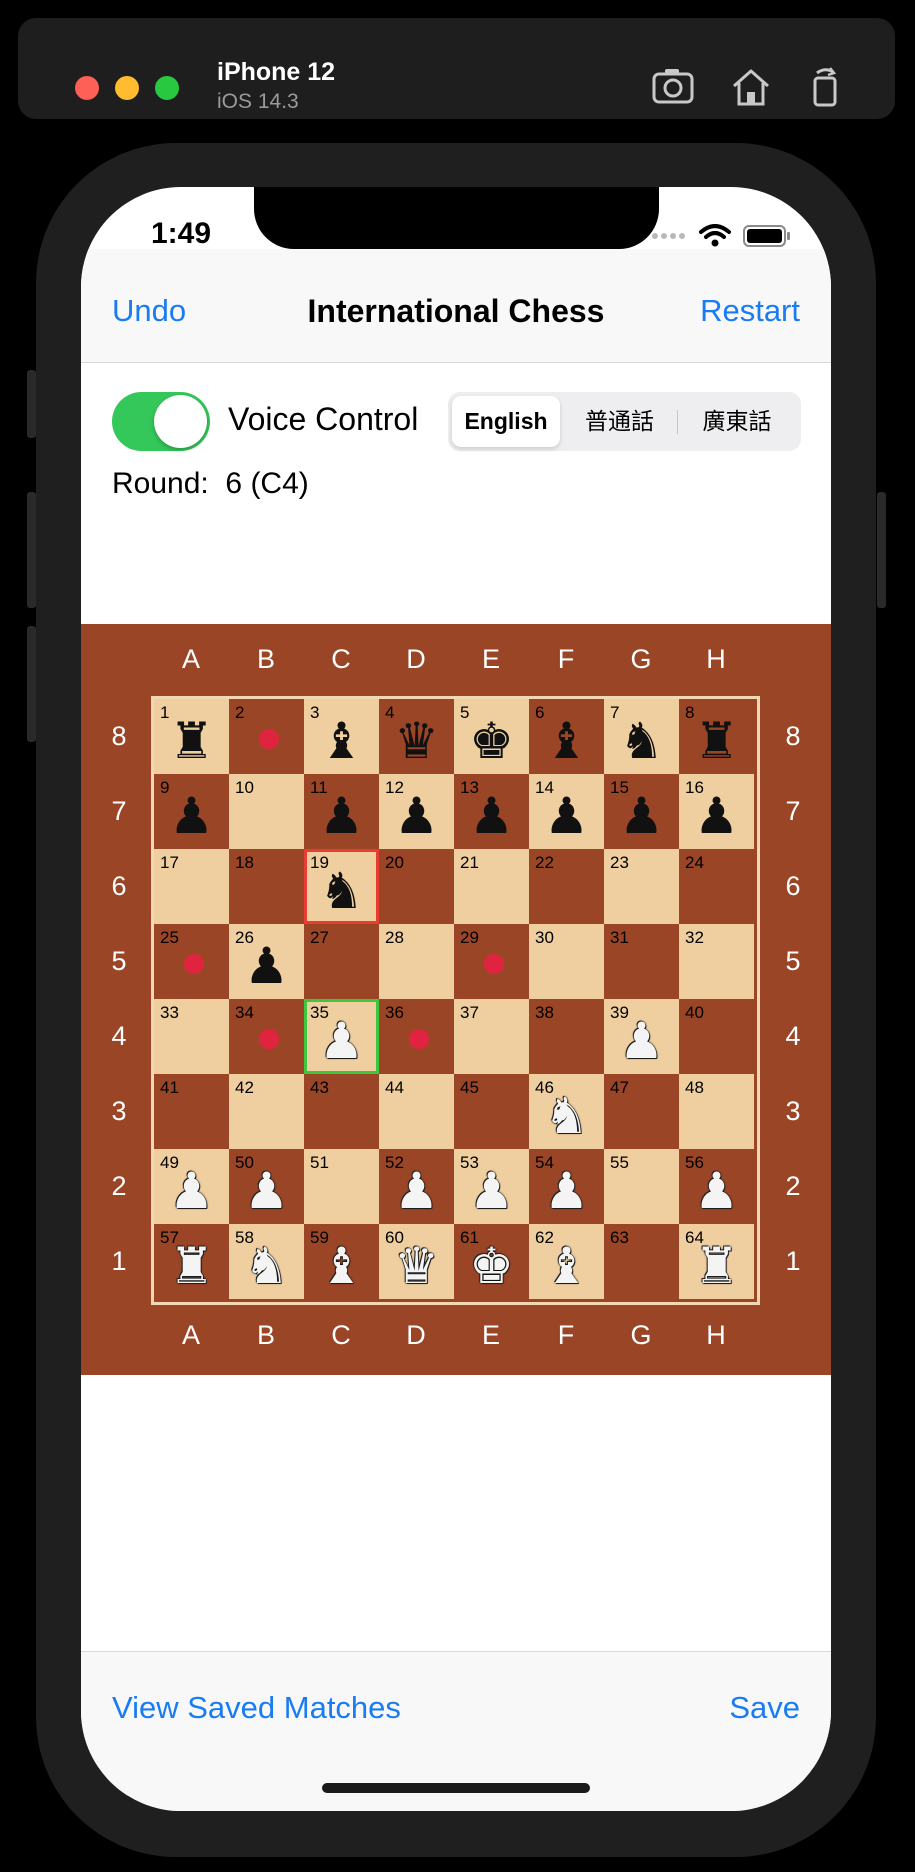 This screenshot has width=915, height=1872. Describe the element at coordinates (641, 1111) in the screenshot. I see `board-square-47: 47` at that location.